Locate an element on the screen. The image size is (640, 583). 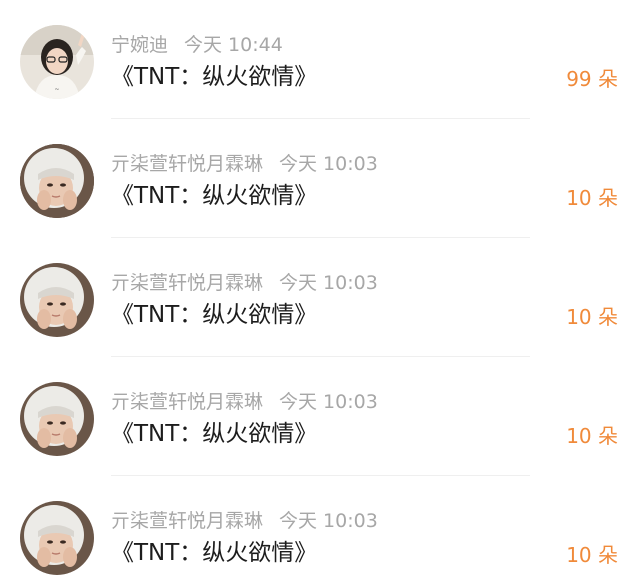
flower-count: 99 朵 is located at coordinates (592, 79).